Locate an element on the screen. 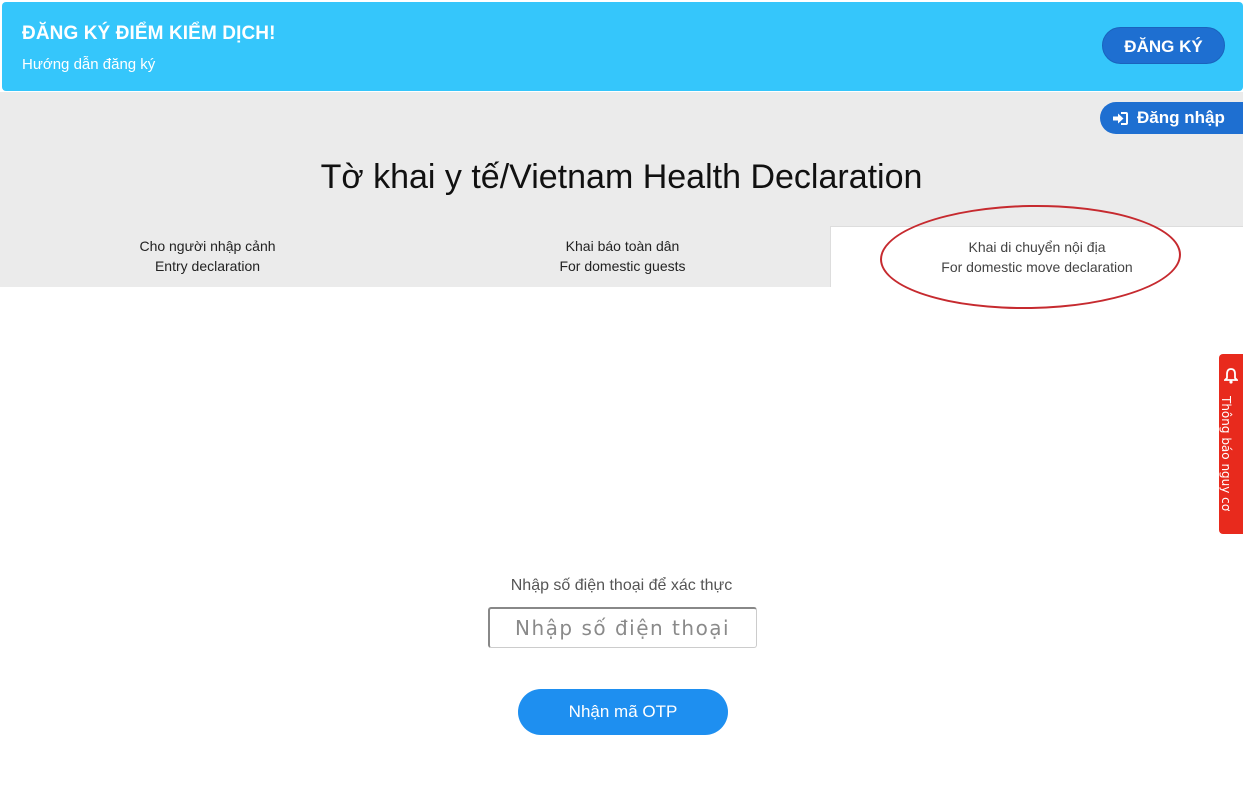 The width and height of the screenshot is (1243, 801). risk-notification-label: Thông báo nguy cơ is located at coordinates (1226, 454).